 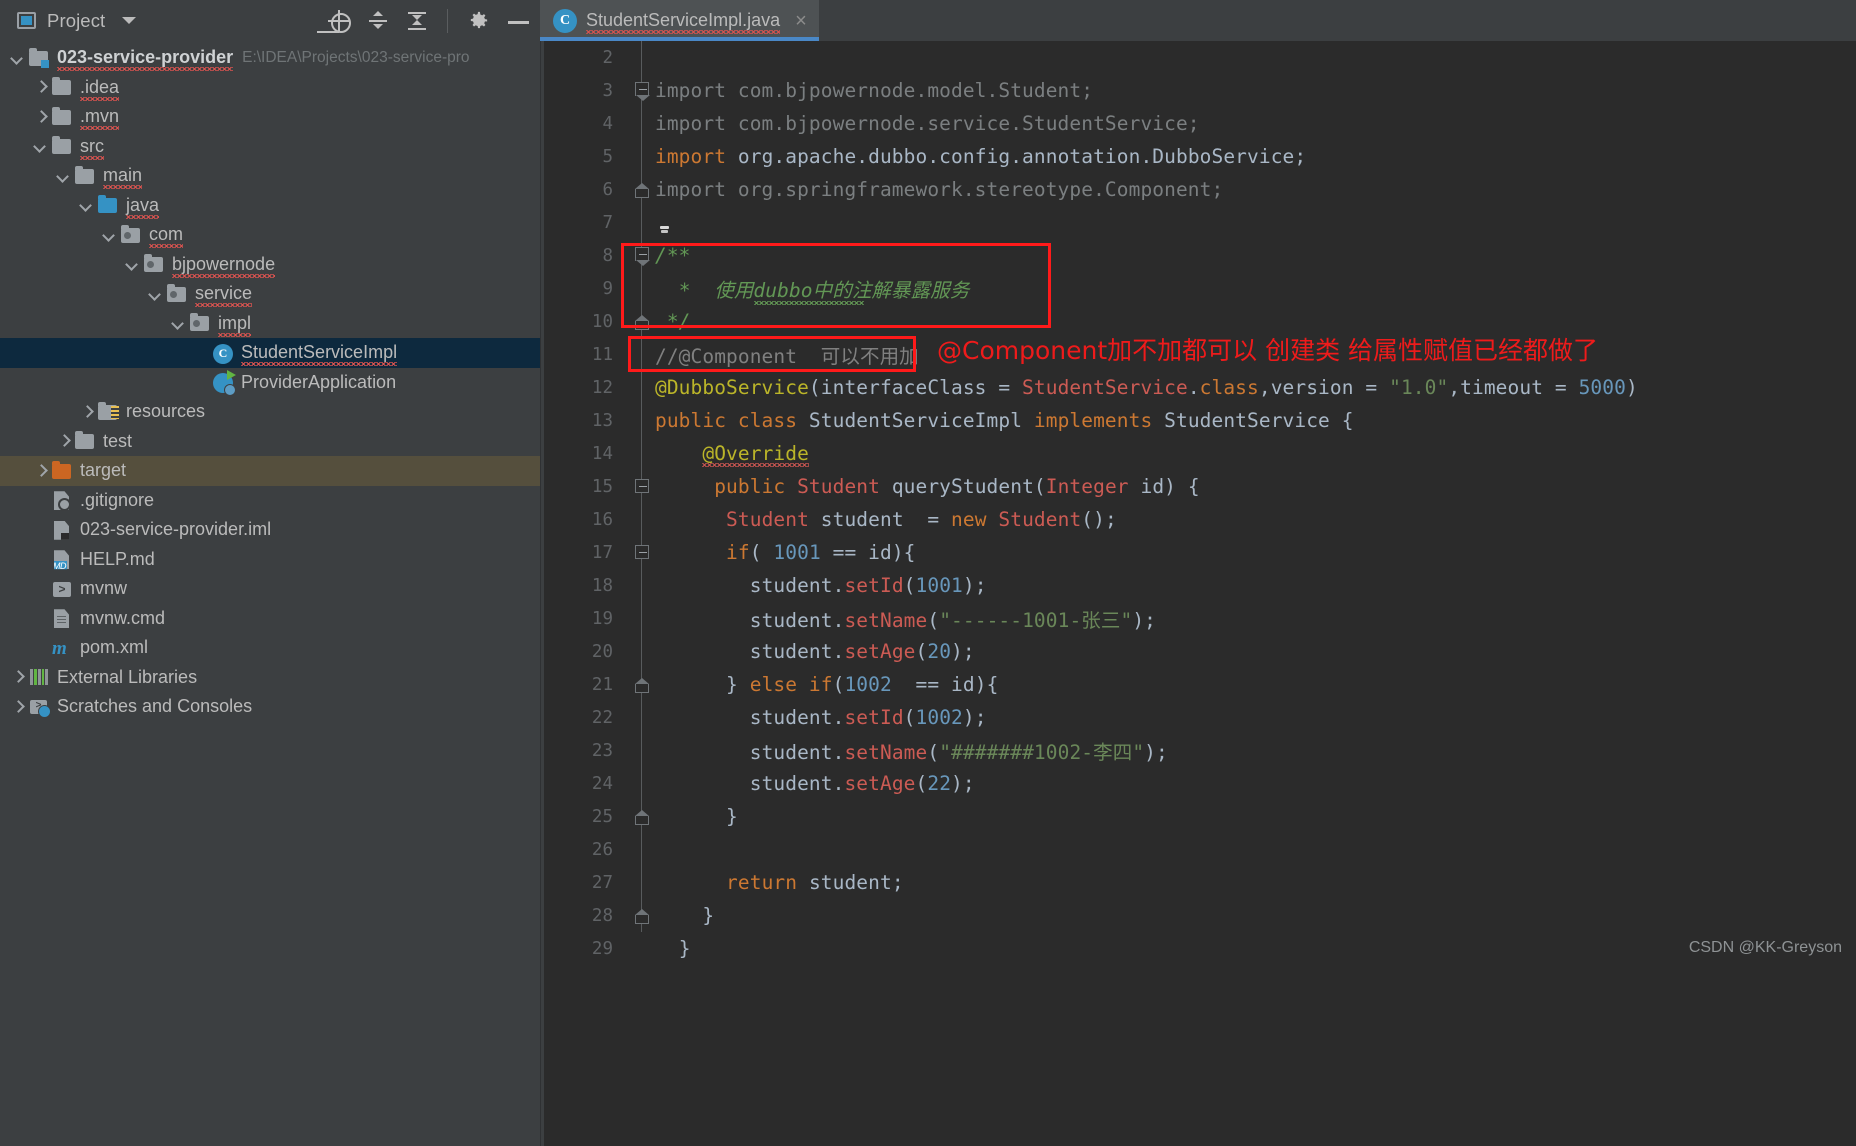 What do you see at coordinates (270, 412) in the screenshot?
I see `tree-row-resources: resources` at bounding box center [270, 412].